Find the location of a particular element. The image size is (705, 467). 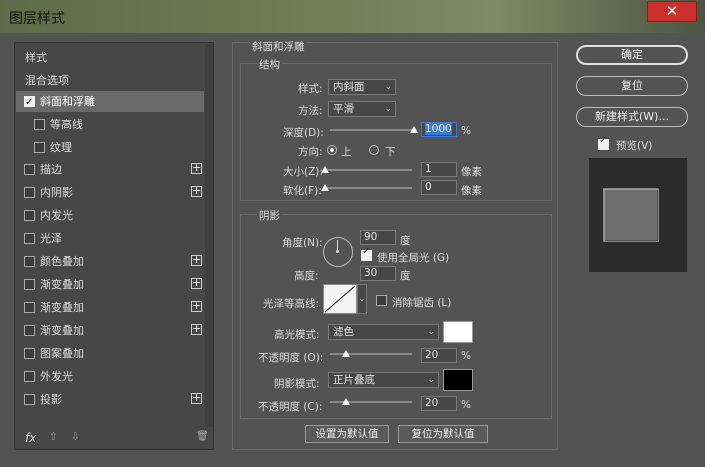

style-list-item: 外发光 is located at coordinates (110, 376).